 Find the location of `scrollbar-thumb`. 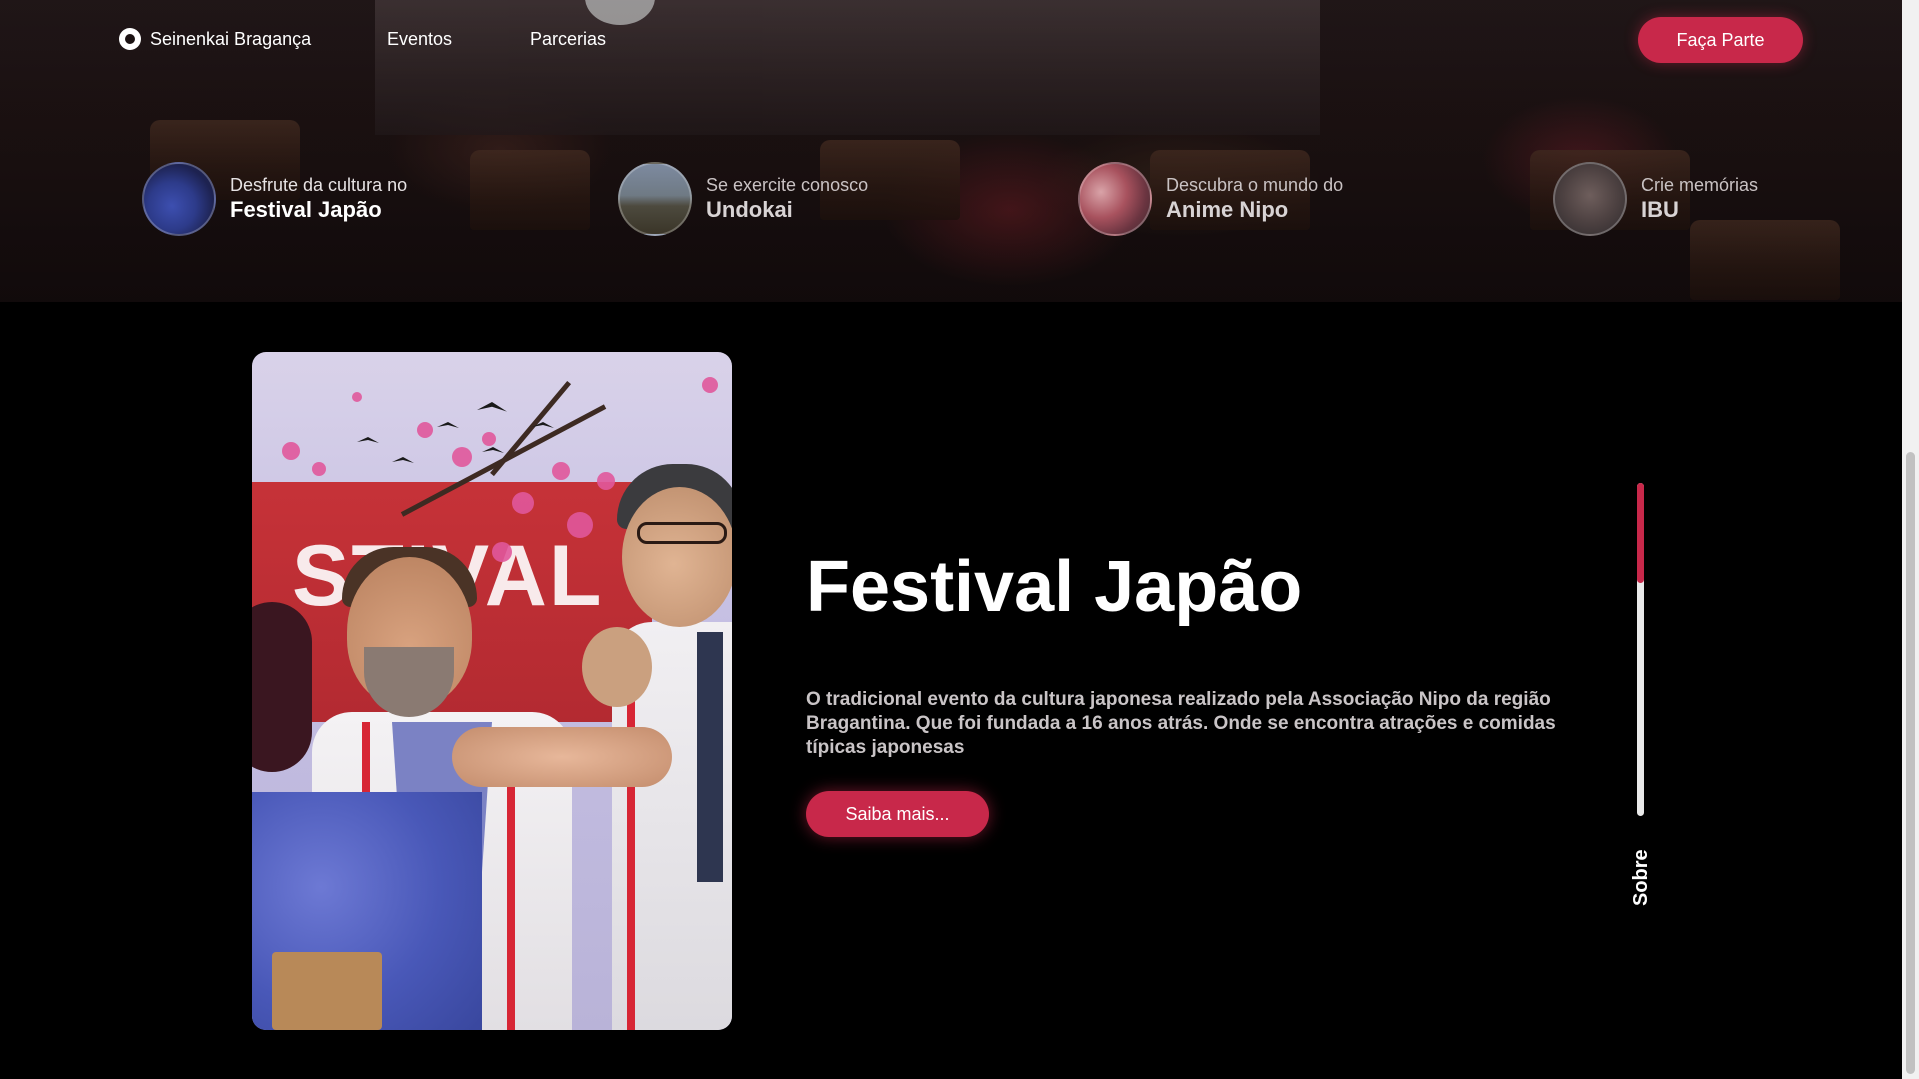

scrollbar-thumb is located at coordinates (1910, 763).